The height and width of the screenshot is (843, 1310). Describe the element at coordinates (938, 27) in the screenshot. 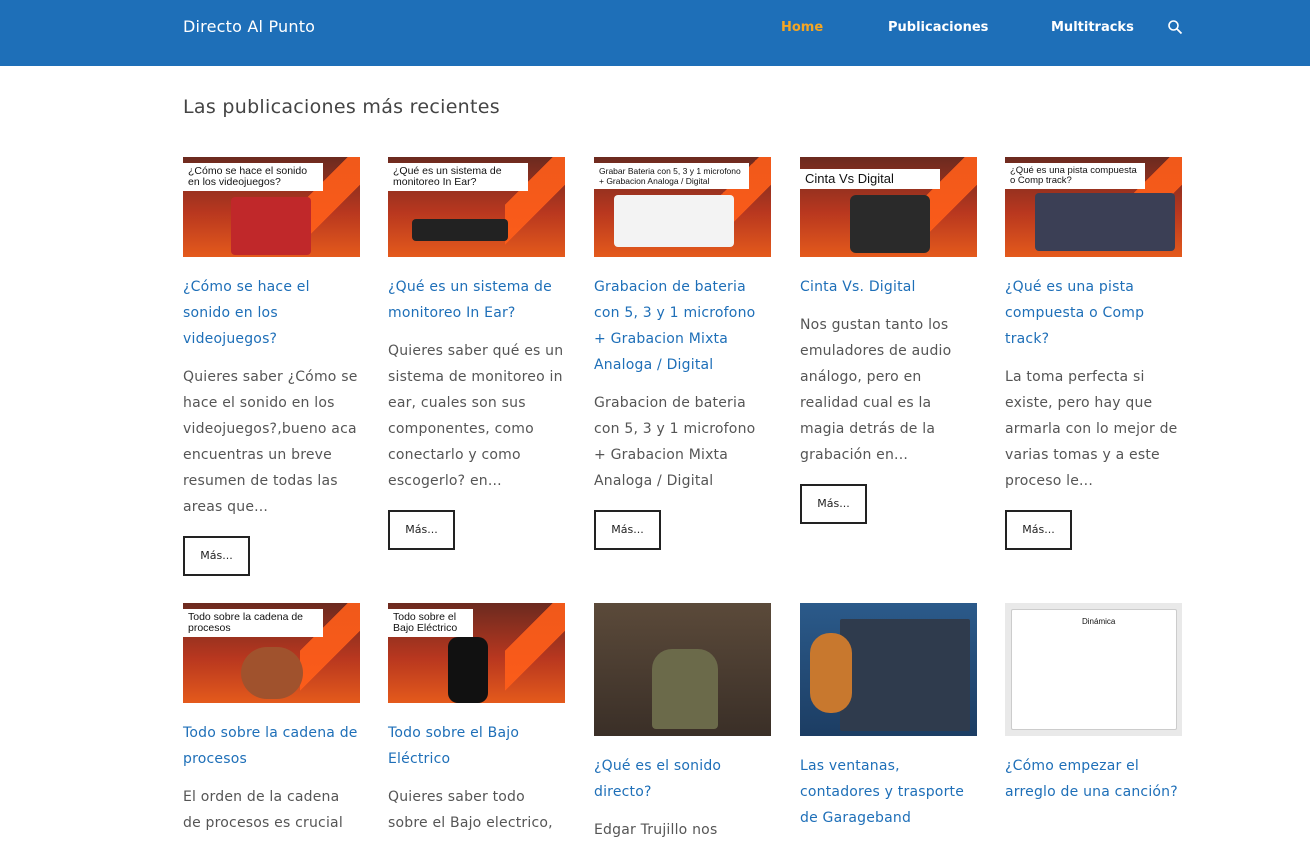

I see `nav-publicaciones: Publicaciones` at that location.